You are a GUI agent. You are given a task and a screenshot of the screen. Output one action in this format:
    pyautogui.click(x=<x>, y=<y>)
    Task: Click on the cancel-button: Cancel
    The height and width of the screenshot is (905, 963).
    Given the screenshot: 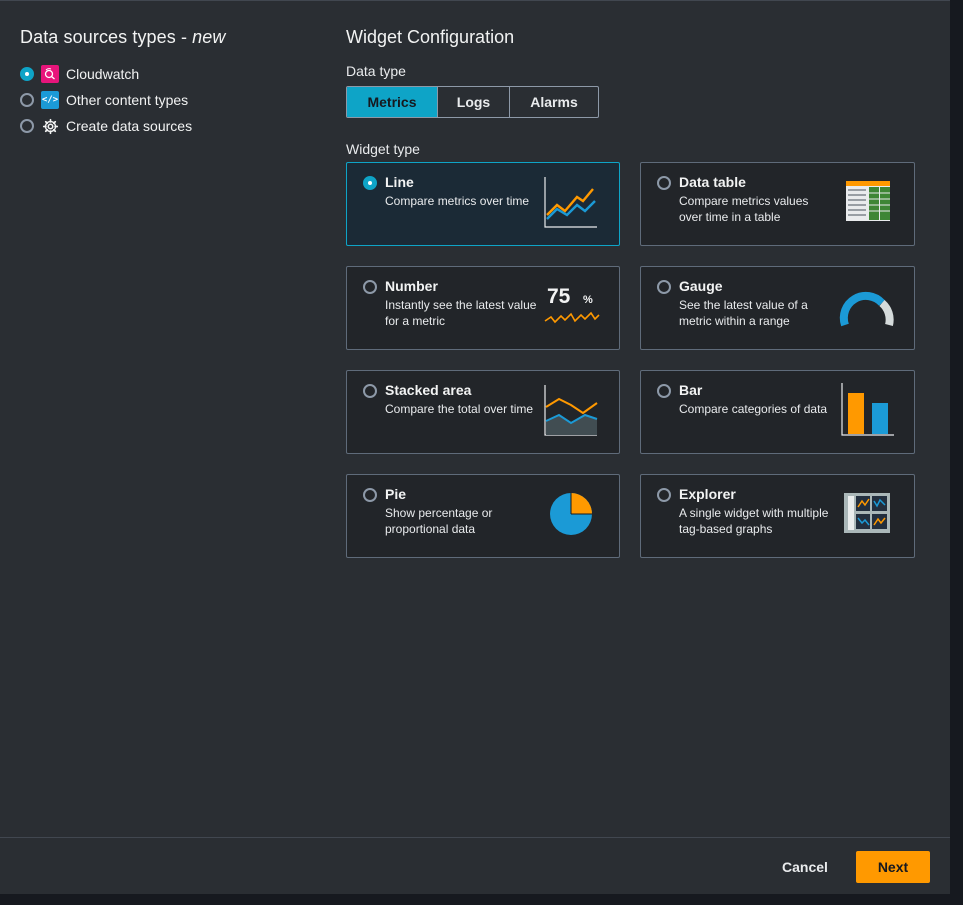 What is the action you would take?
    pyautogui.click(x=805, y=867)
    